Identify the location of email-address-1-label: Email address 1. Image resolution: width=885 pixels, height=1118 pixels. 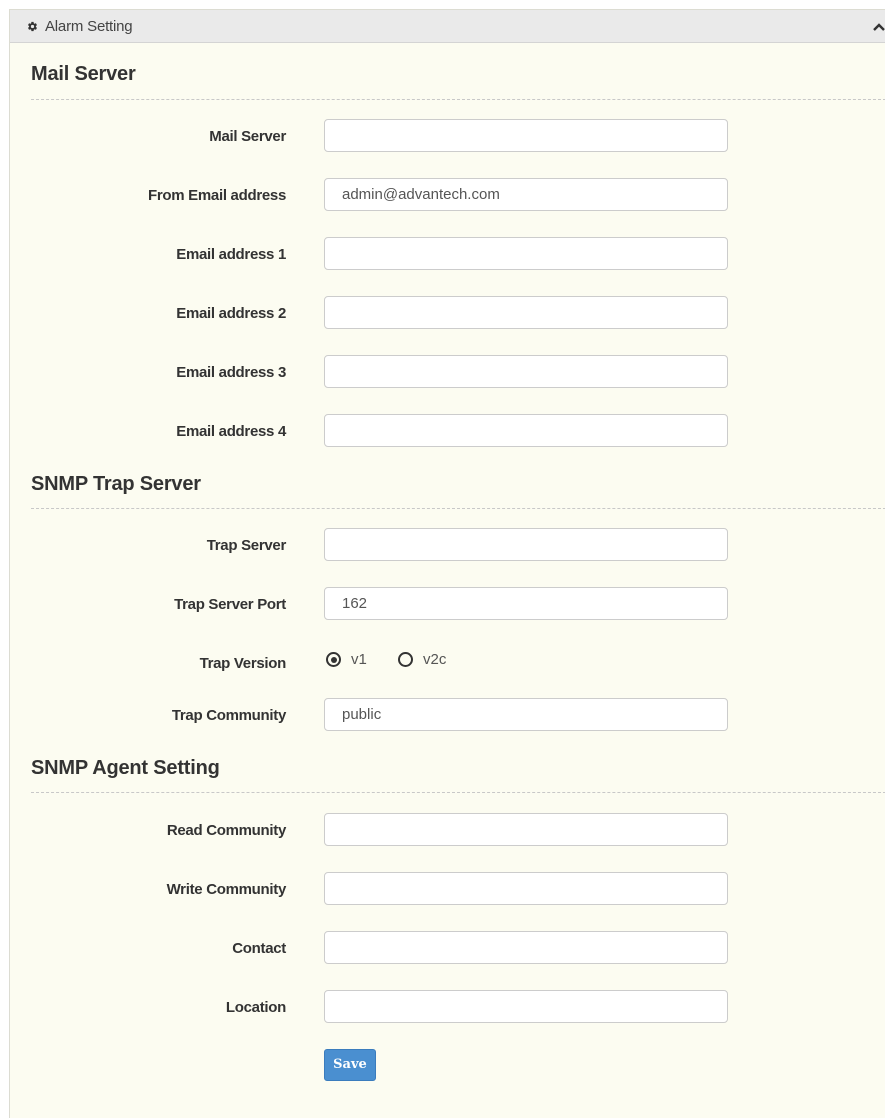
(231, 254).